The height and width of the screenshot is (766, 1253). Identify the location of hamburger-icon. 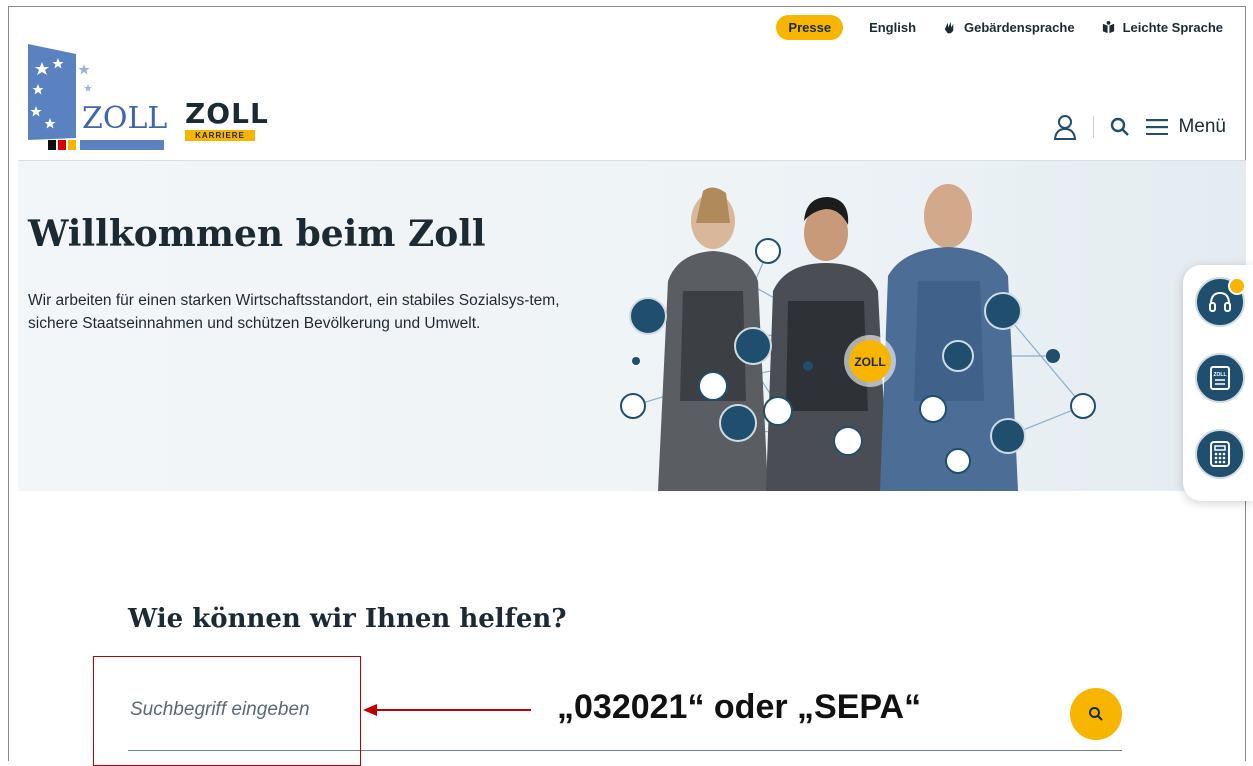
(1157, 127).